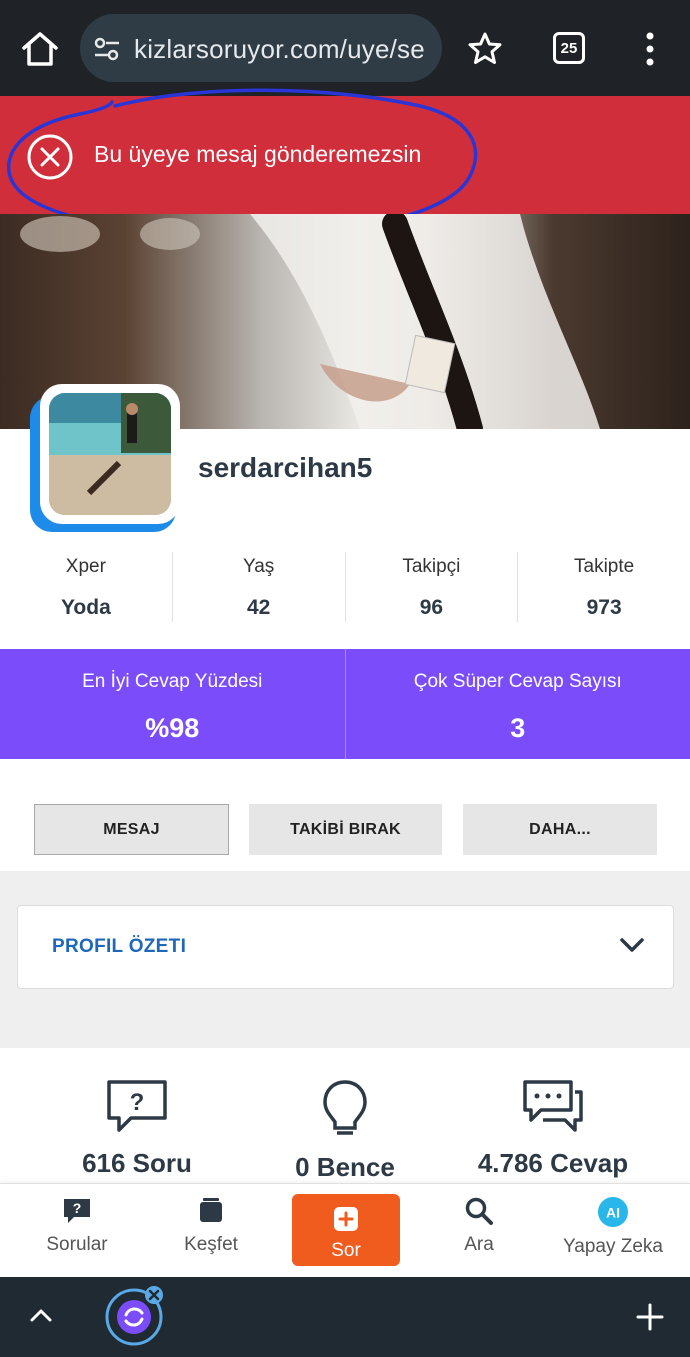 The image size is (690, 1357). Describe the element at coordinates (479, 1244) in the screenshot. I see `nav-label: Ara` at that location.